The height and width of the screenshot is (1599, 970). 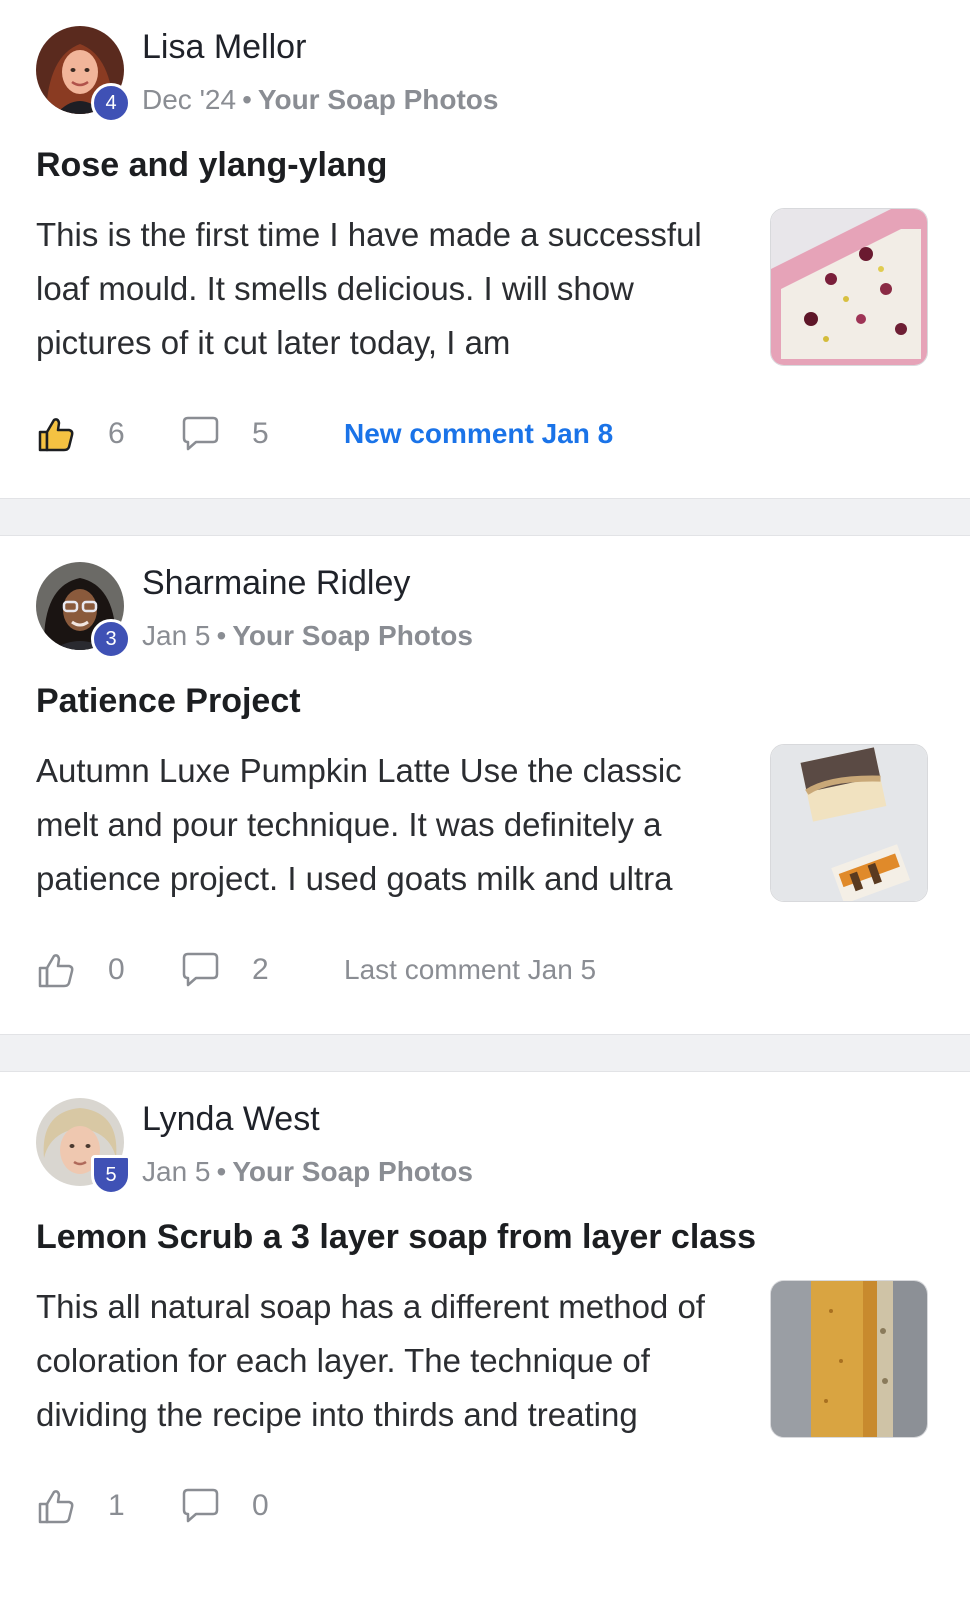 What do you see at coordinates (231, 1119) in the screenshot?
I see `author-name: Lynda West` at bounding box center [231, 1119].